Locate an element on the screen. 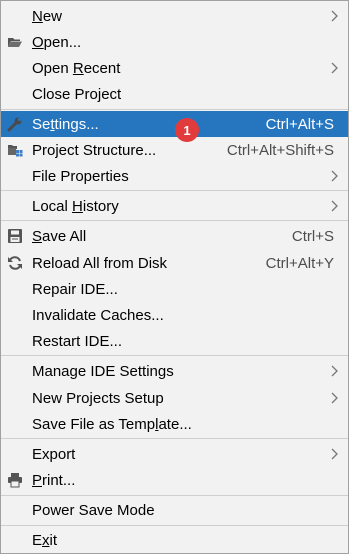 The height and width of the screenshot is (554, 349). menu-item-exit-label: Exit is located at coordinates (45, 540).